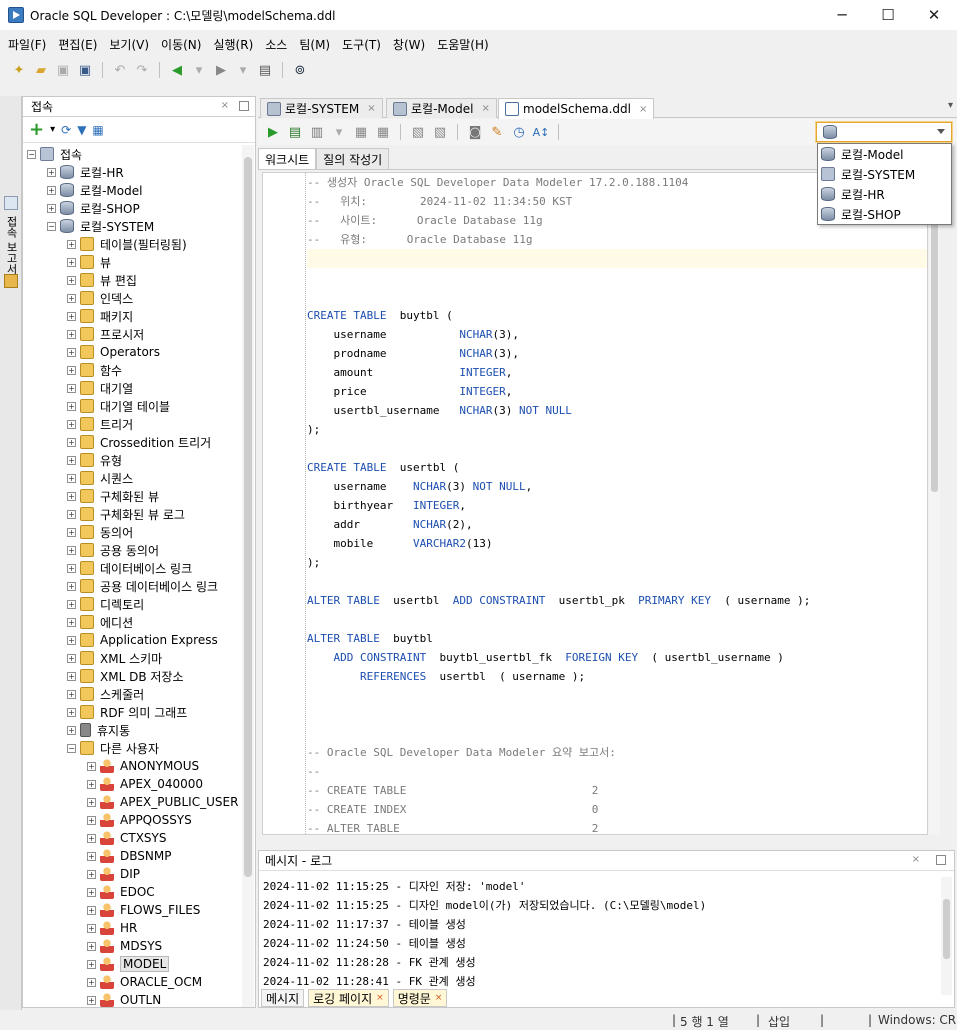 This screenshot has width=957, height=1030. What do you see at coordinates (181, 44) in the screenshot?
I see `menu-navigate: 이동(N)` at bounding box center [181, 44].